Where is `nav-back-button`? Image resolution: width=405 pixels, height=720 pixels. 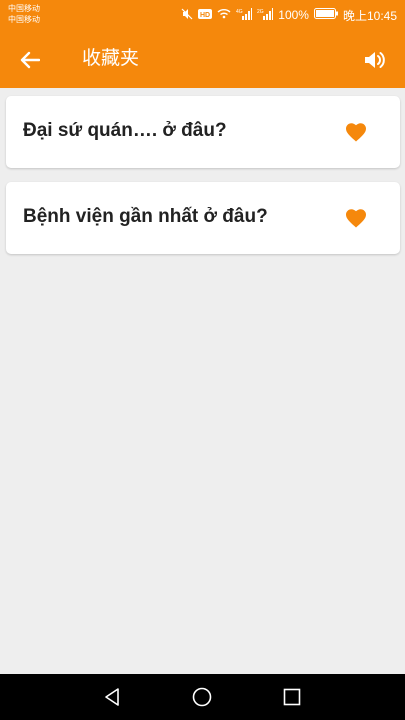
nav-back-button is located at coordinates (112, 697).